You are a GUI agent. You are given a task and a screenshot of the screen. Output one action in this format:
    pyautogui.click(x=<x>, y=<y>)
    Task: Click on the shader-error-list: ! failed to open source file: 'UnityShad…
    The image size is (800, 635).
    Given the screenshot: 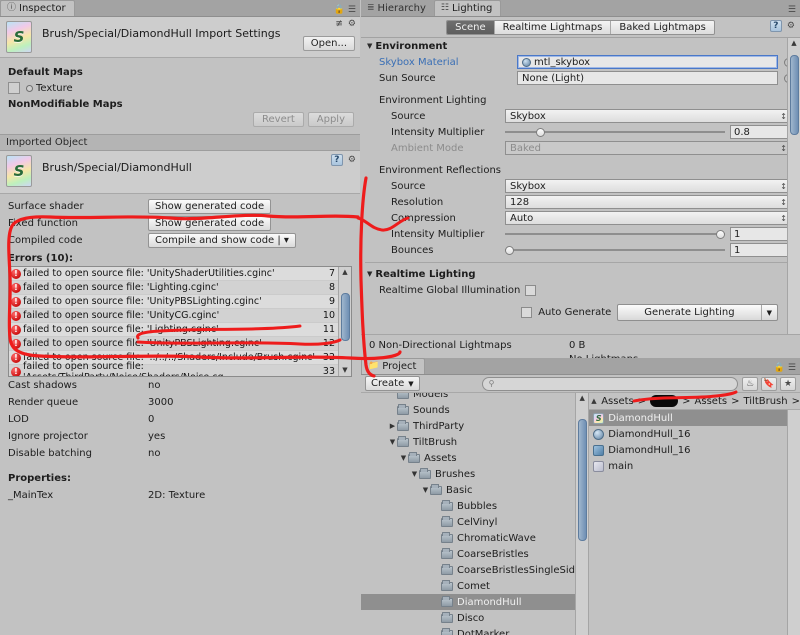 What is the action you would take?
    pyautogui.click(x=180, y=321)
    